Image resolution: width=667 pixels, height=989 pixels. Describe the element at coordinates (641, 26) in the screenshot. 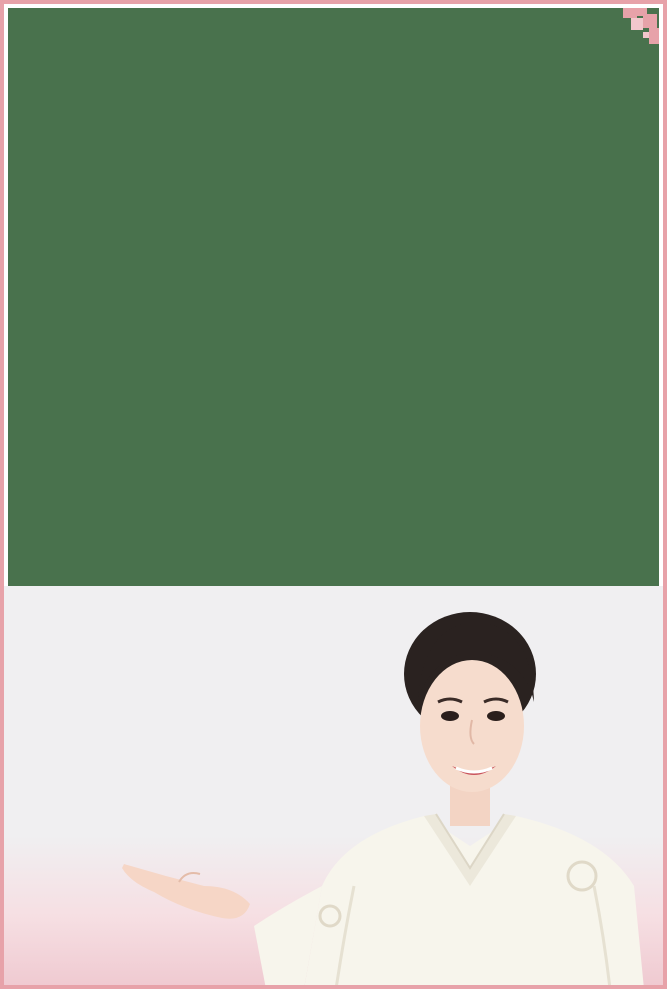

I see `corner-decoration-icon` at that location.